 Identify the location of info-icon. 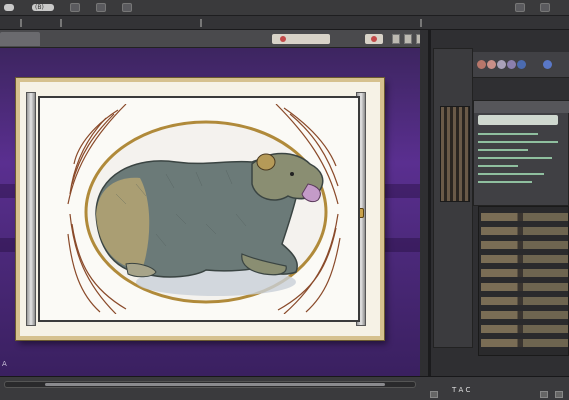
(434, 394).